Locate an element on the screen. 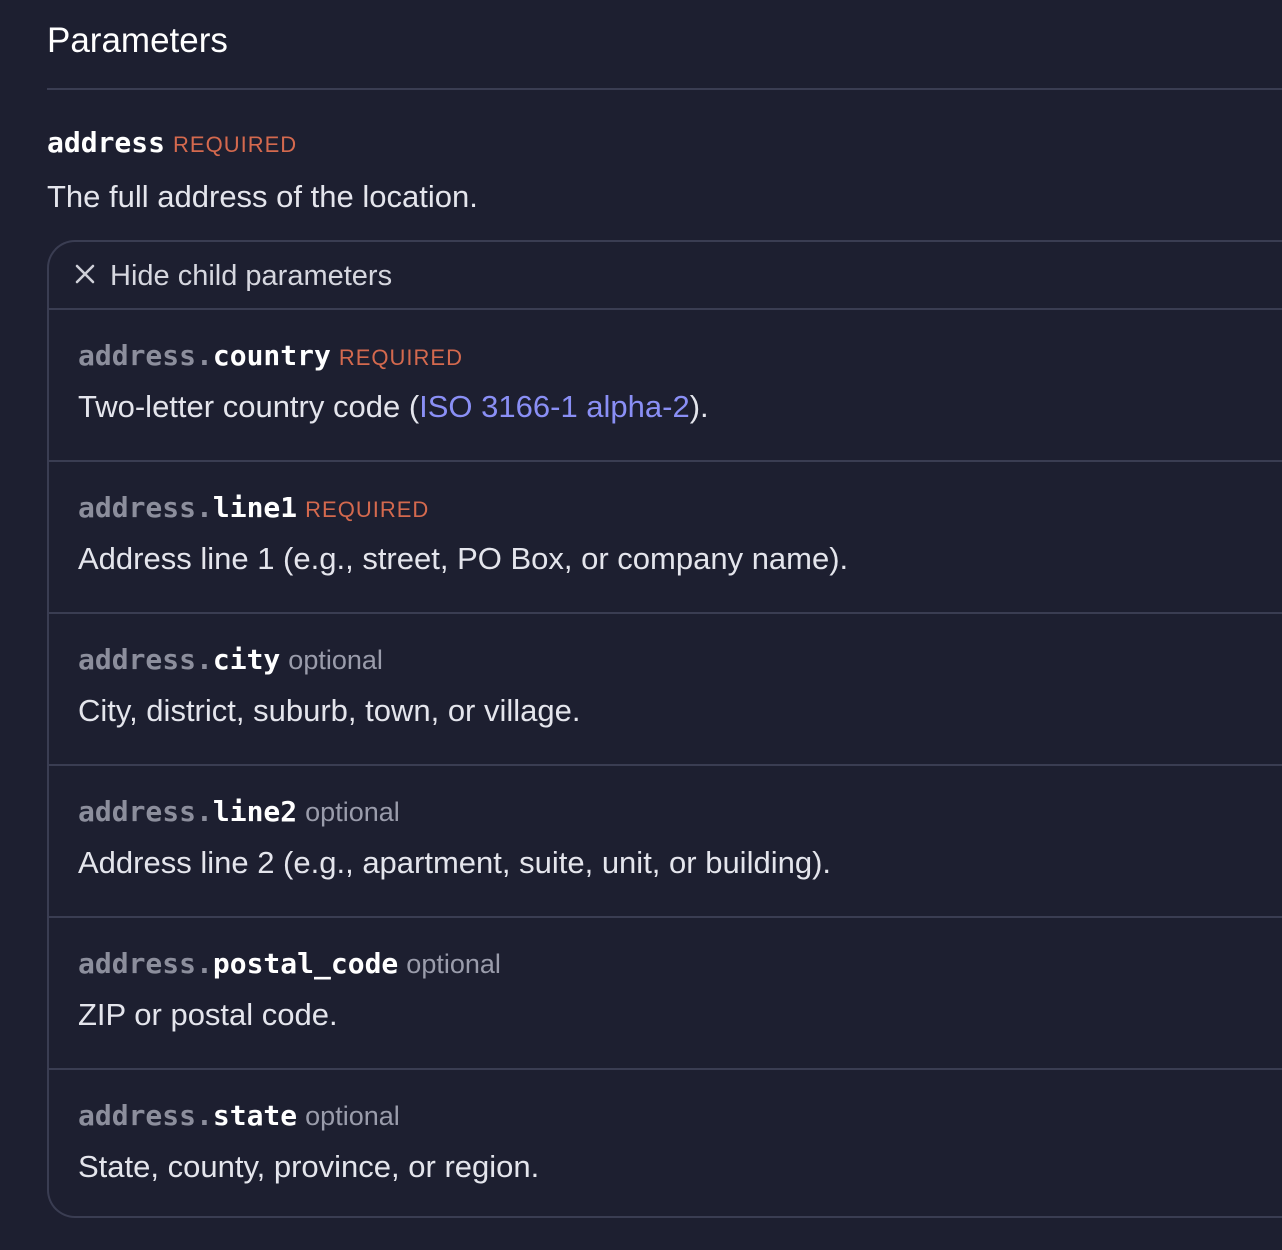 The image size is (1282, 1250). child-param-name: line1 is located at coordinates (255, 507).